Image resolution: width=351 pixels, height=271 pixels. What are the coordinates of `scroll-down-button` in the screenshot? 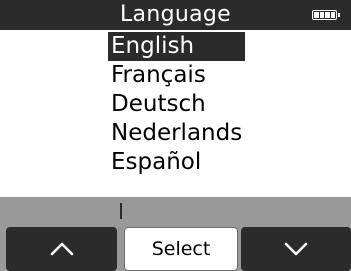 It's located at (296, 249).